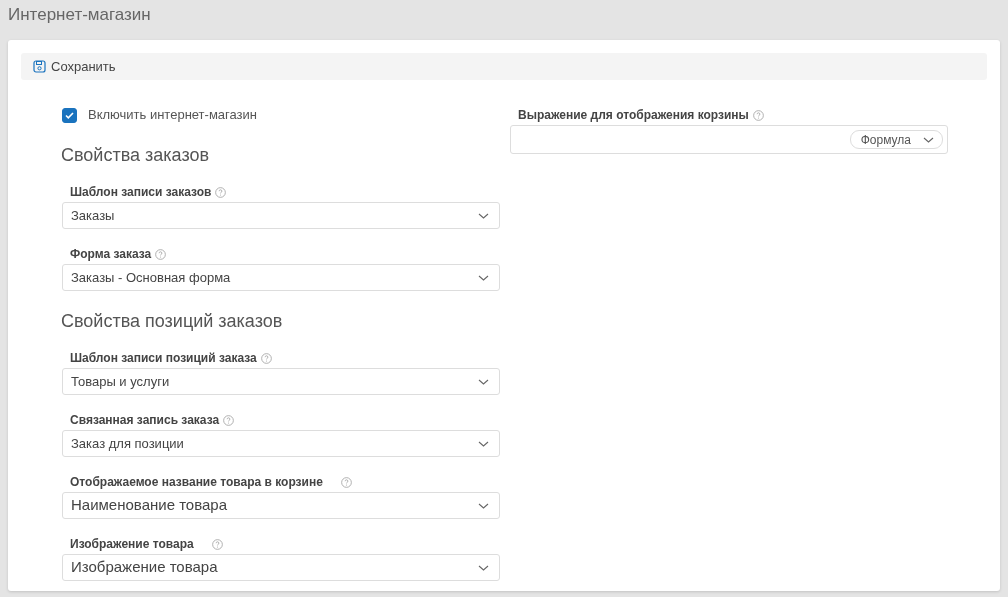 The image size is (1008, 597). Describe the element at coordinates (729, 139) in the screenshot. I see `expression-field: Формула` at that location.